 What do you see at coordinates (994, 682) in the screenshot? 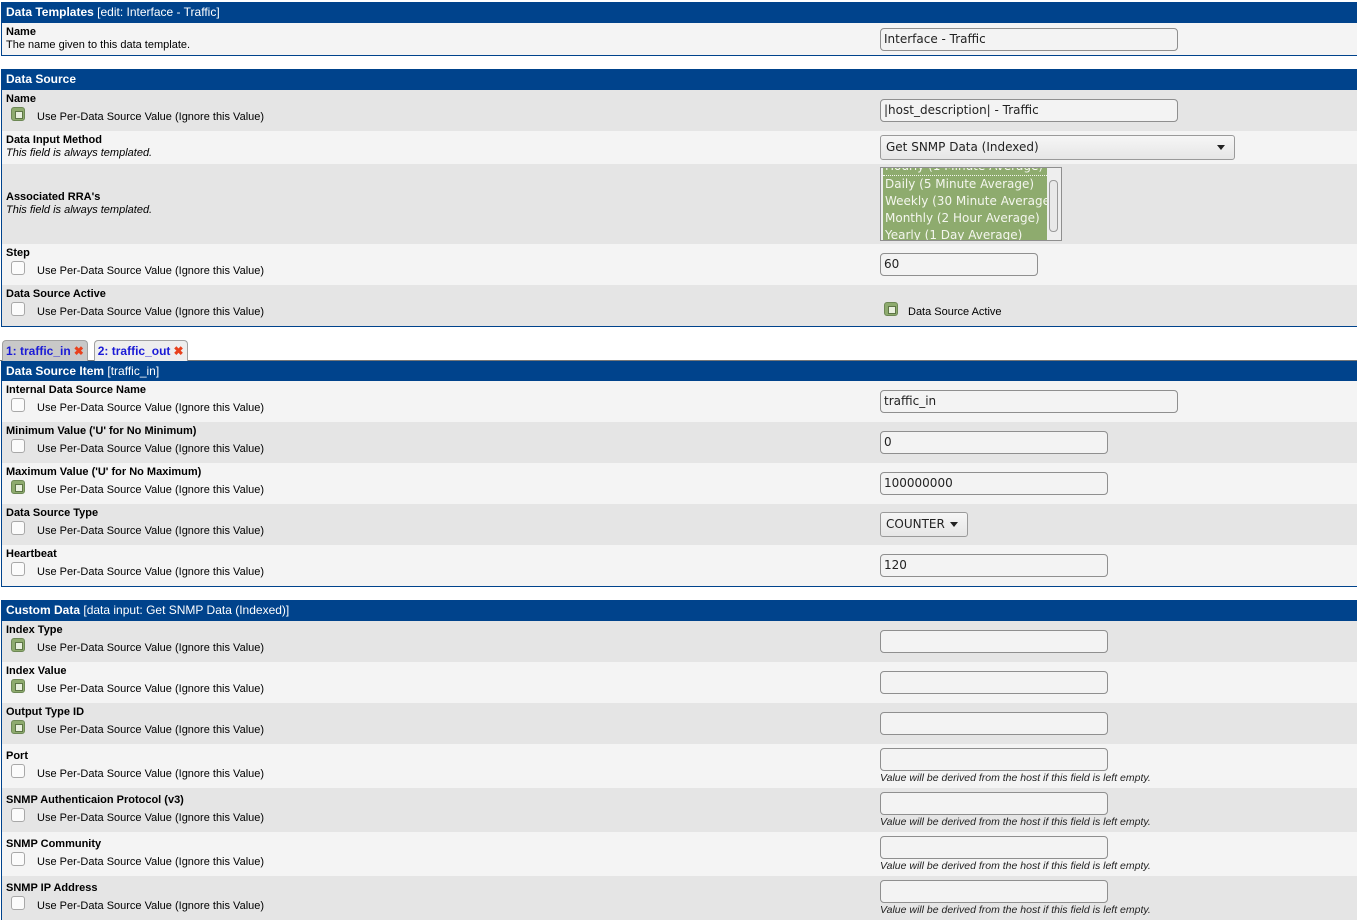
I see `index-value-input` at bounding box center [994, 682].